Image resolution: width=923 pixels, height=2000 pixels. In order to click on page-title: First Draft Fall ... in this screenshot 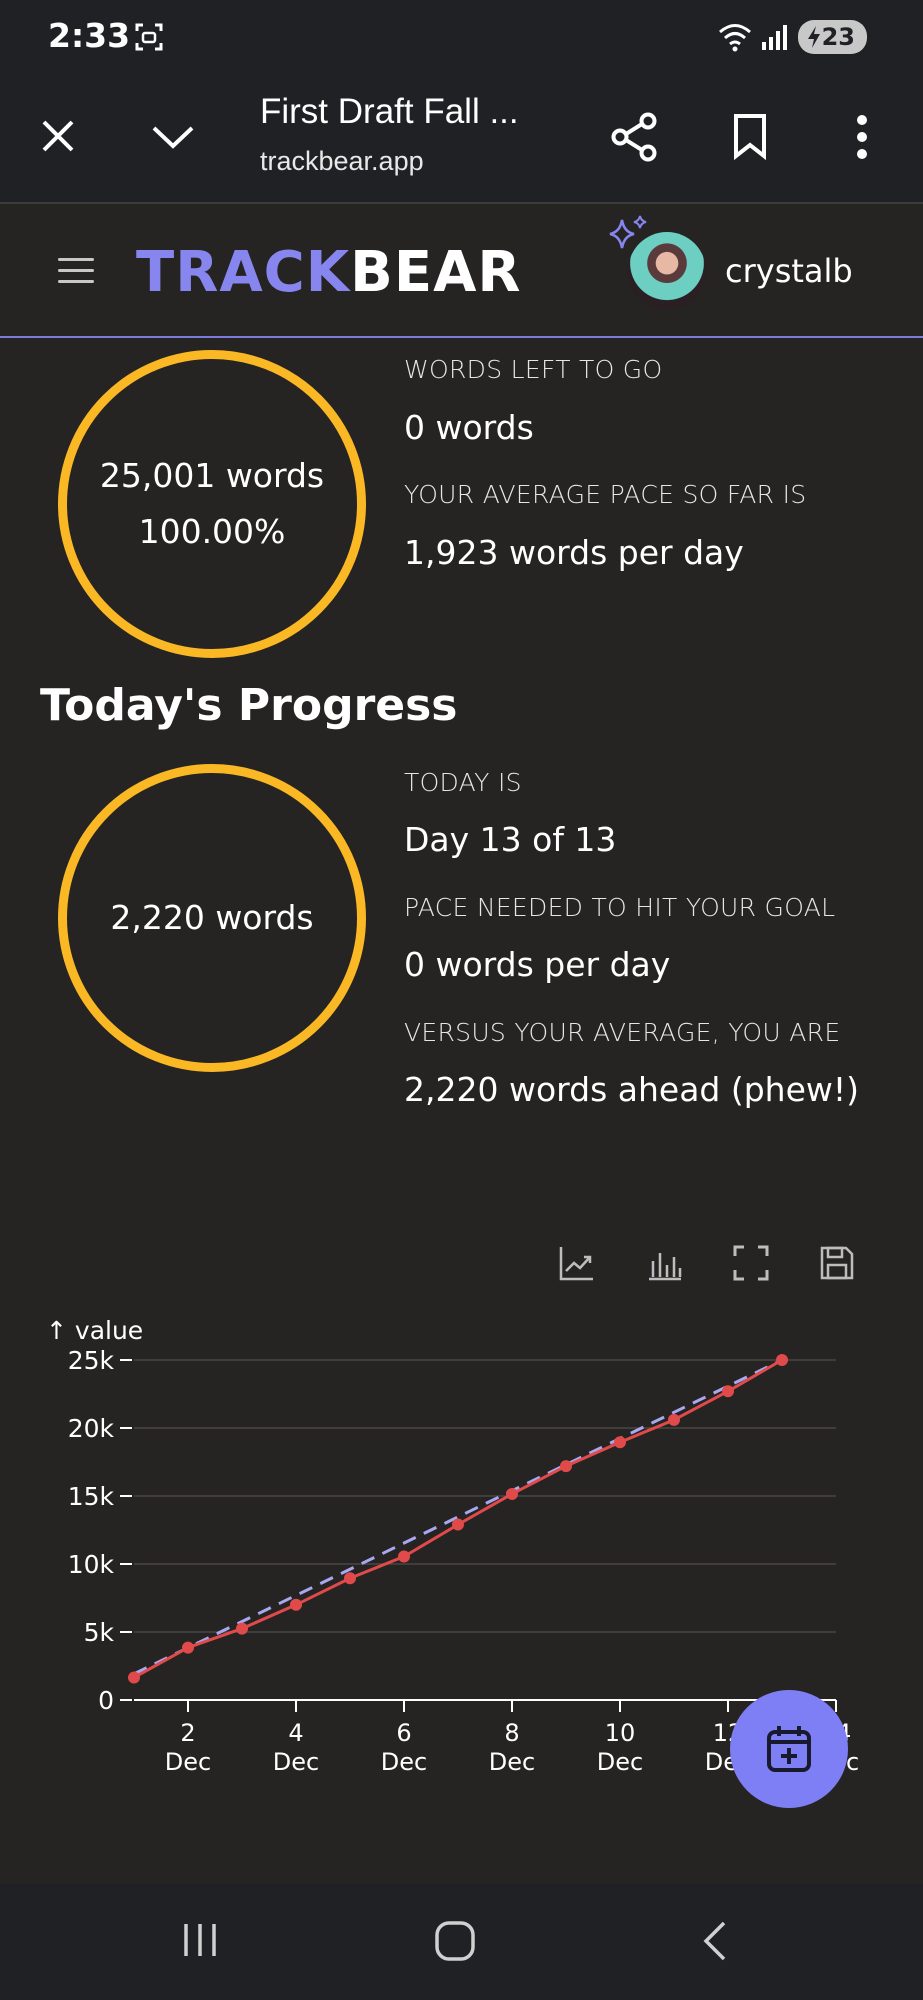, I will do `click(389, 112)`.